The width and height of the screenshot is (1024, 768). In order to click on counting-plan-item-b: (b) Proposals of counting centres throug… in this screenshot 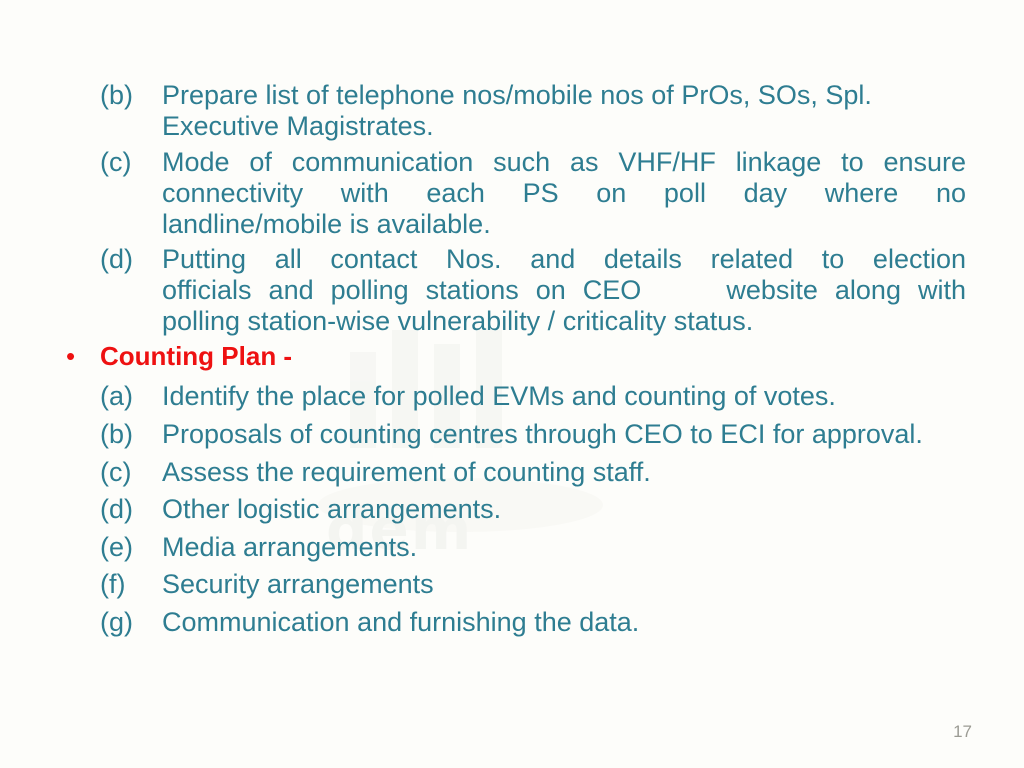, I will do `click(540, 434)`.